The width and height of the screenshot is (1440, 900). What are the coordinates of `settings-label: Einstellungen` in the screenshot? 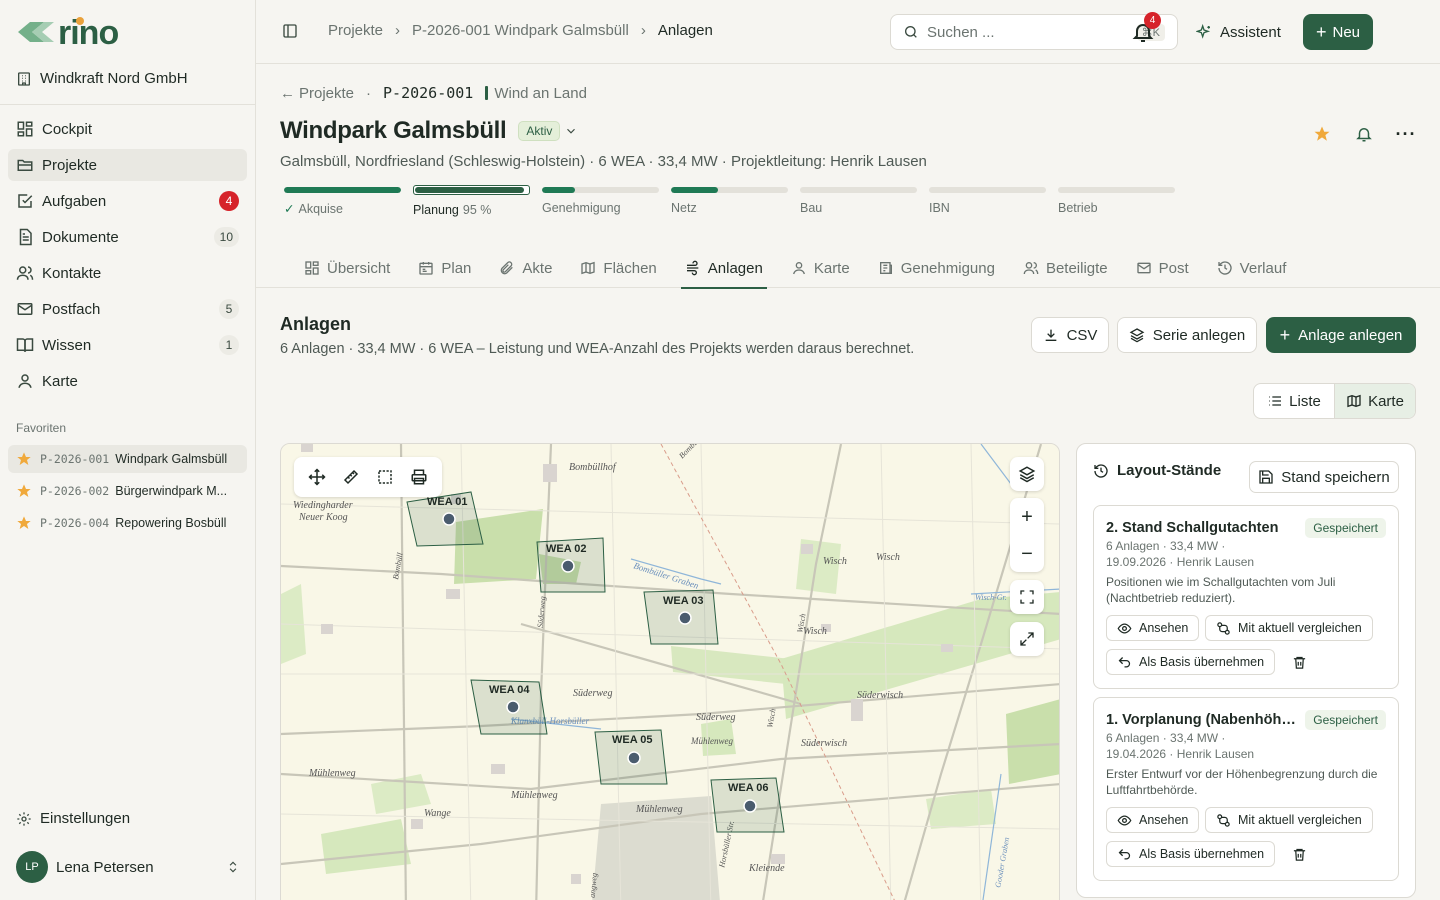 It's located at (85, 818).